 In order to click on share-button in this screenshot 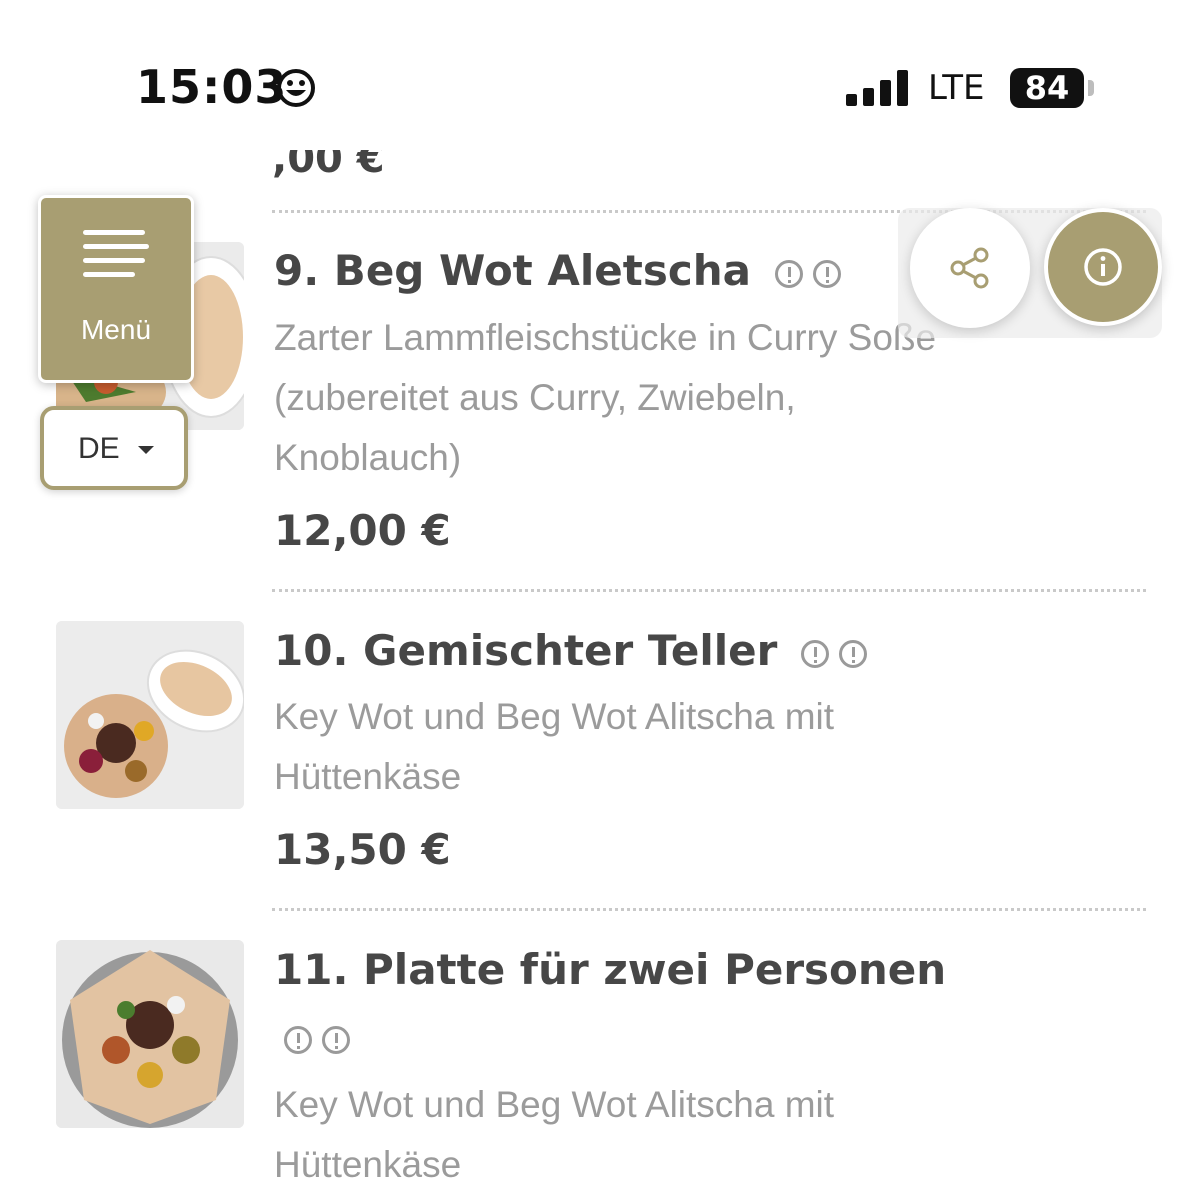, I will do `click(970, 268)`.